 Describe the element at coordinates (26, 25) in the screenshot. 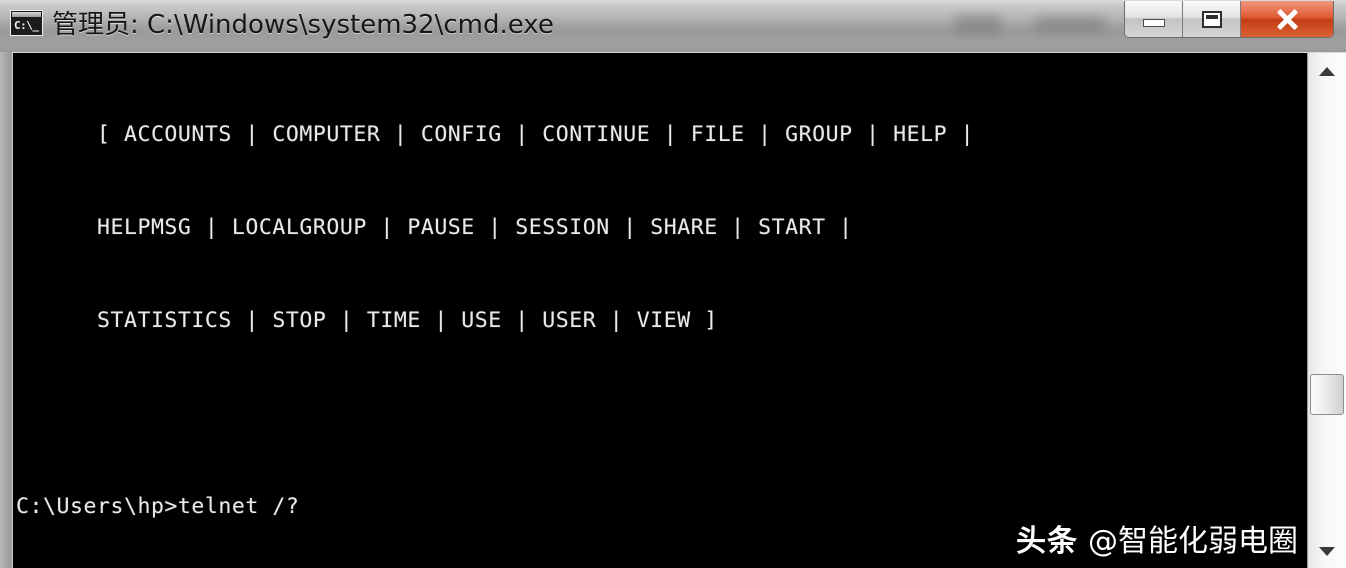

I see `icon-prompt-text: C:\_` at that location.